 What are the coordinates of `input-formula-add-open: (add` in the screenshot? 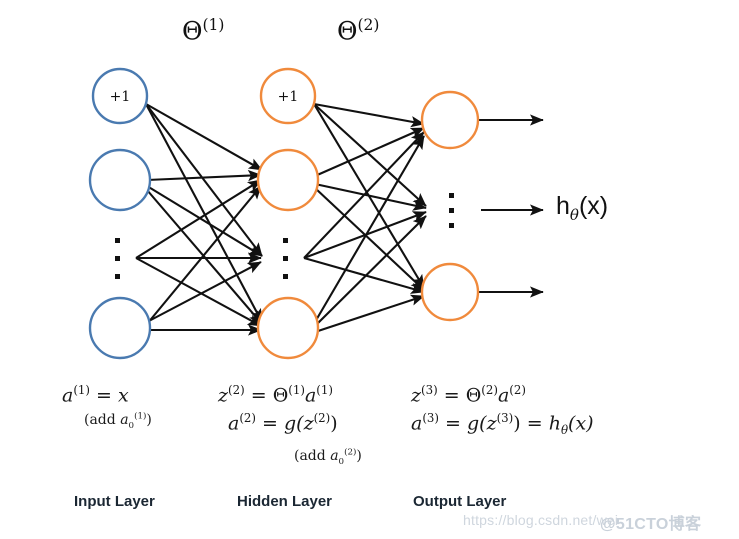 It's located at (102, 419).